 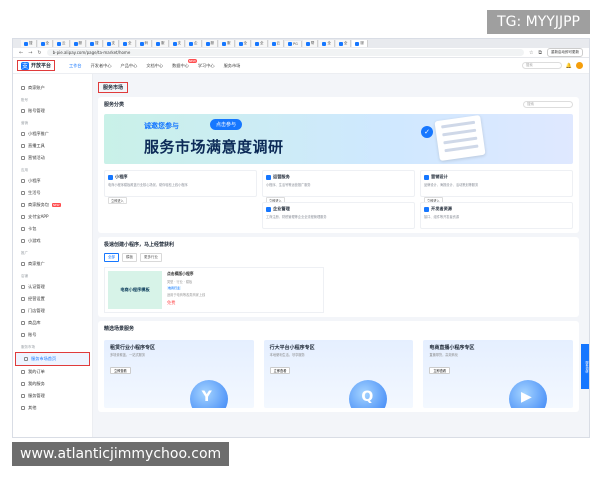 What do you see at coordinates (226, 124) in the screenshot?
I see `banner-join-button: 点击参与` at bounding box center [226, 124].